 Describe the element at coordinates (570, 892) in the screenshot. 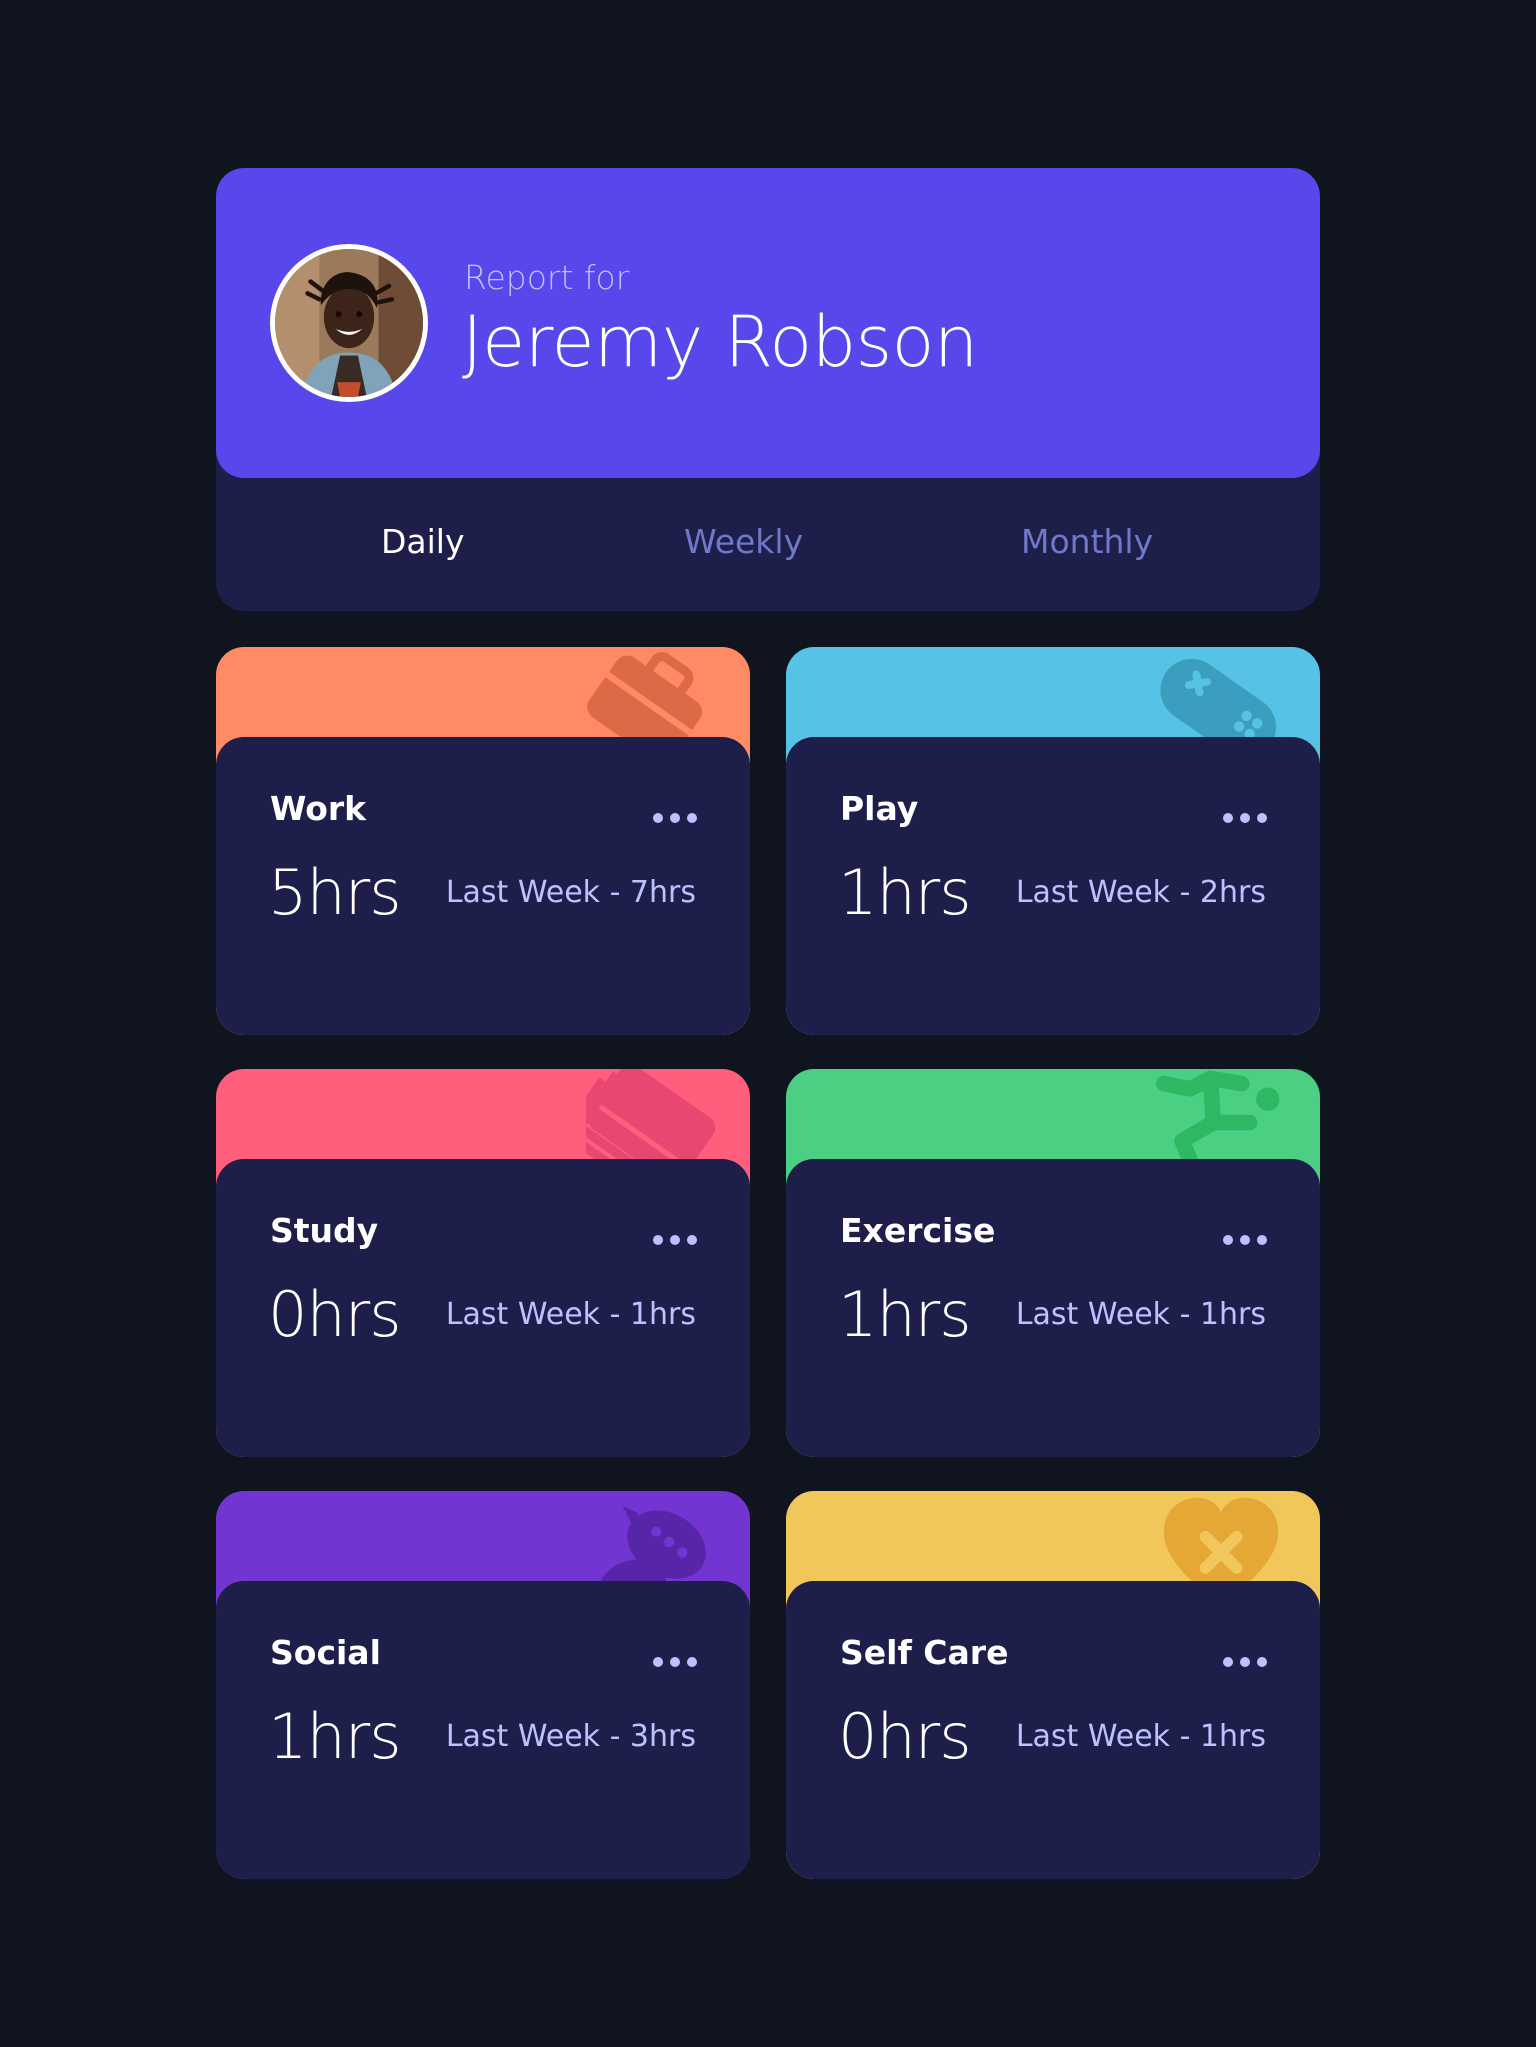

I see `previous-hours: Last Week - 7hrs` at that location.